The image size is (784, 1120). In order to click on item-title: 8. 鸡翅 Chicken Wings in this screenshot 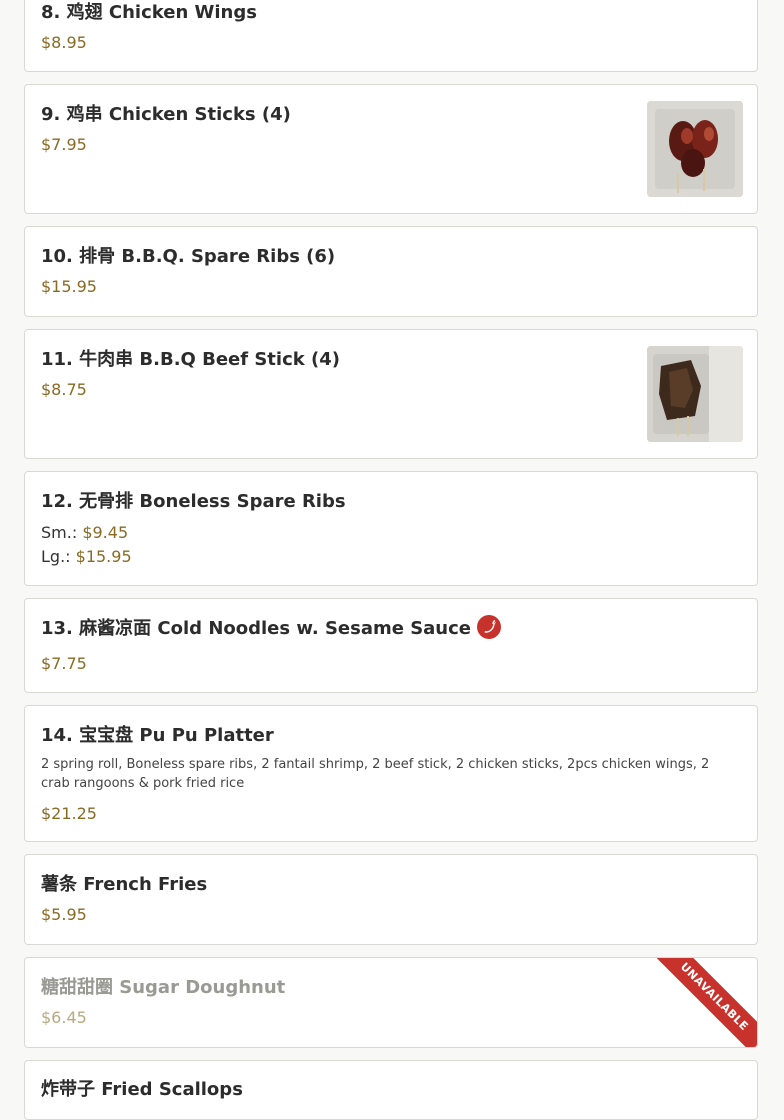, I will do `click(149, 12)`.